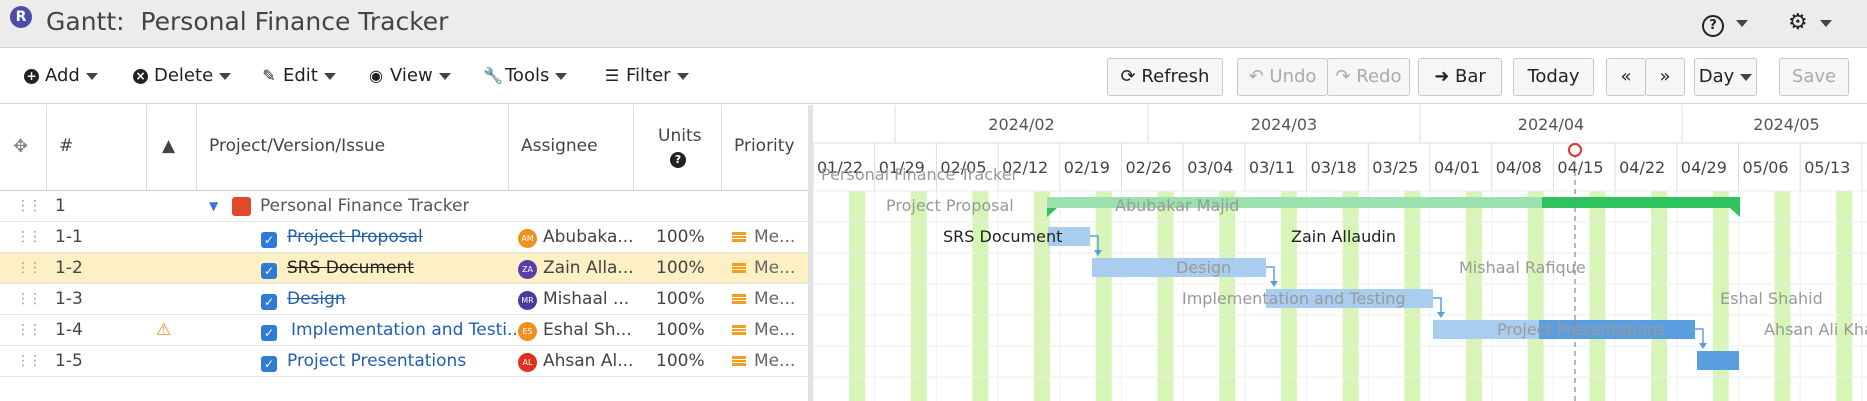  Describe the element at coordinates (269, 75) in the screenshot. I see `pencil-icon: ✎` at that location.